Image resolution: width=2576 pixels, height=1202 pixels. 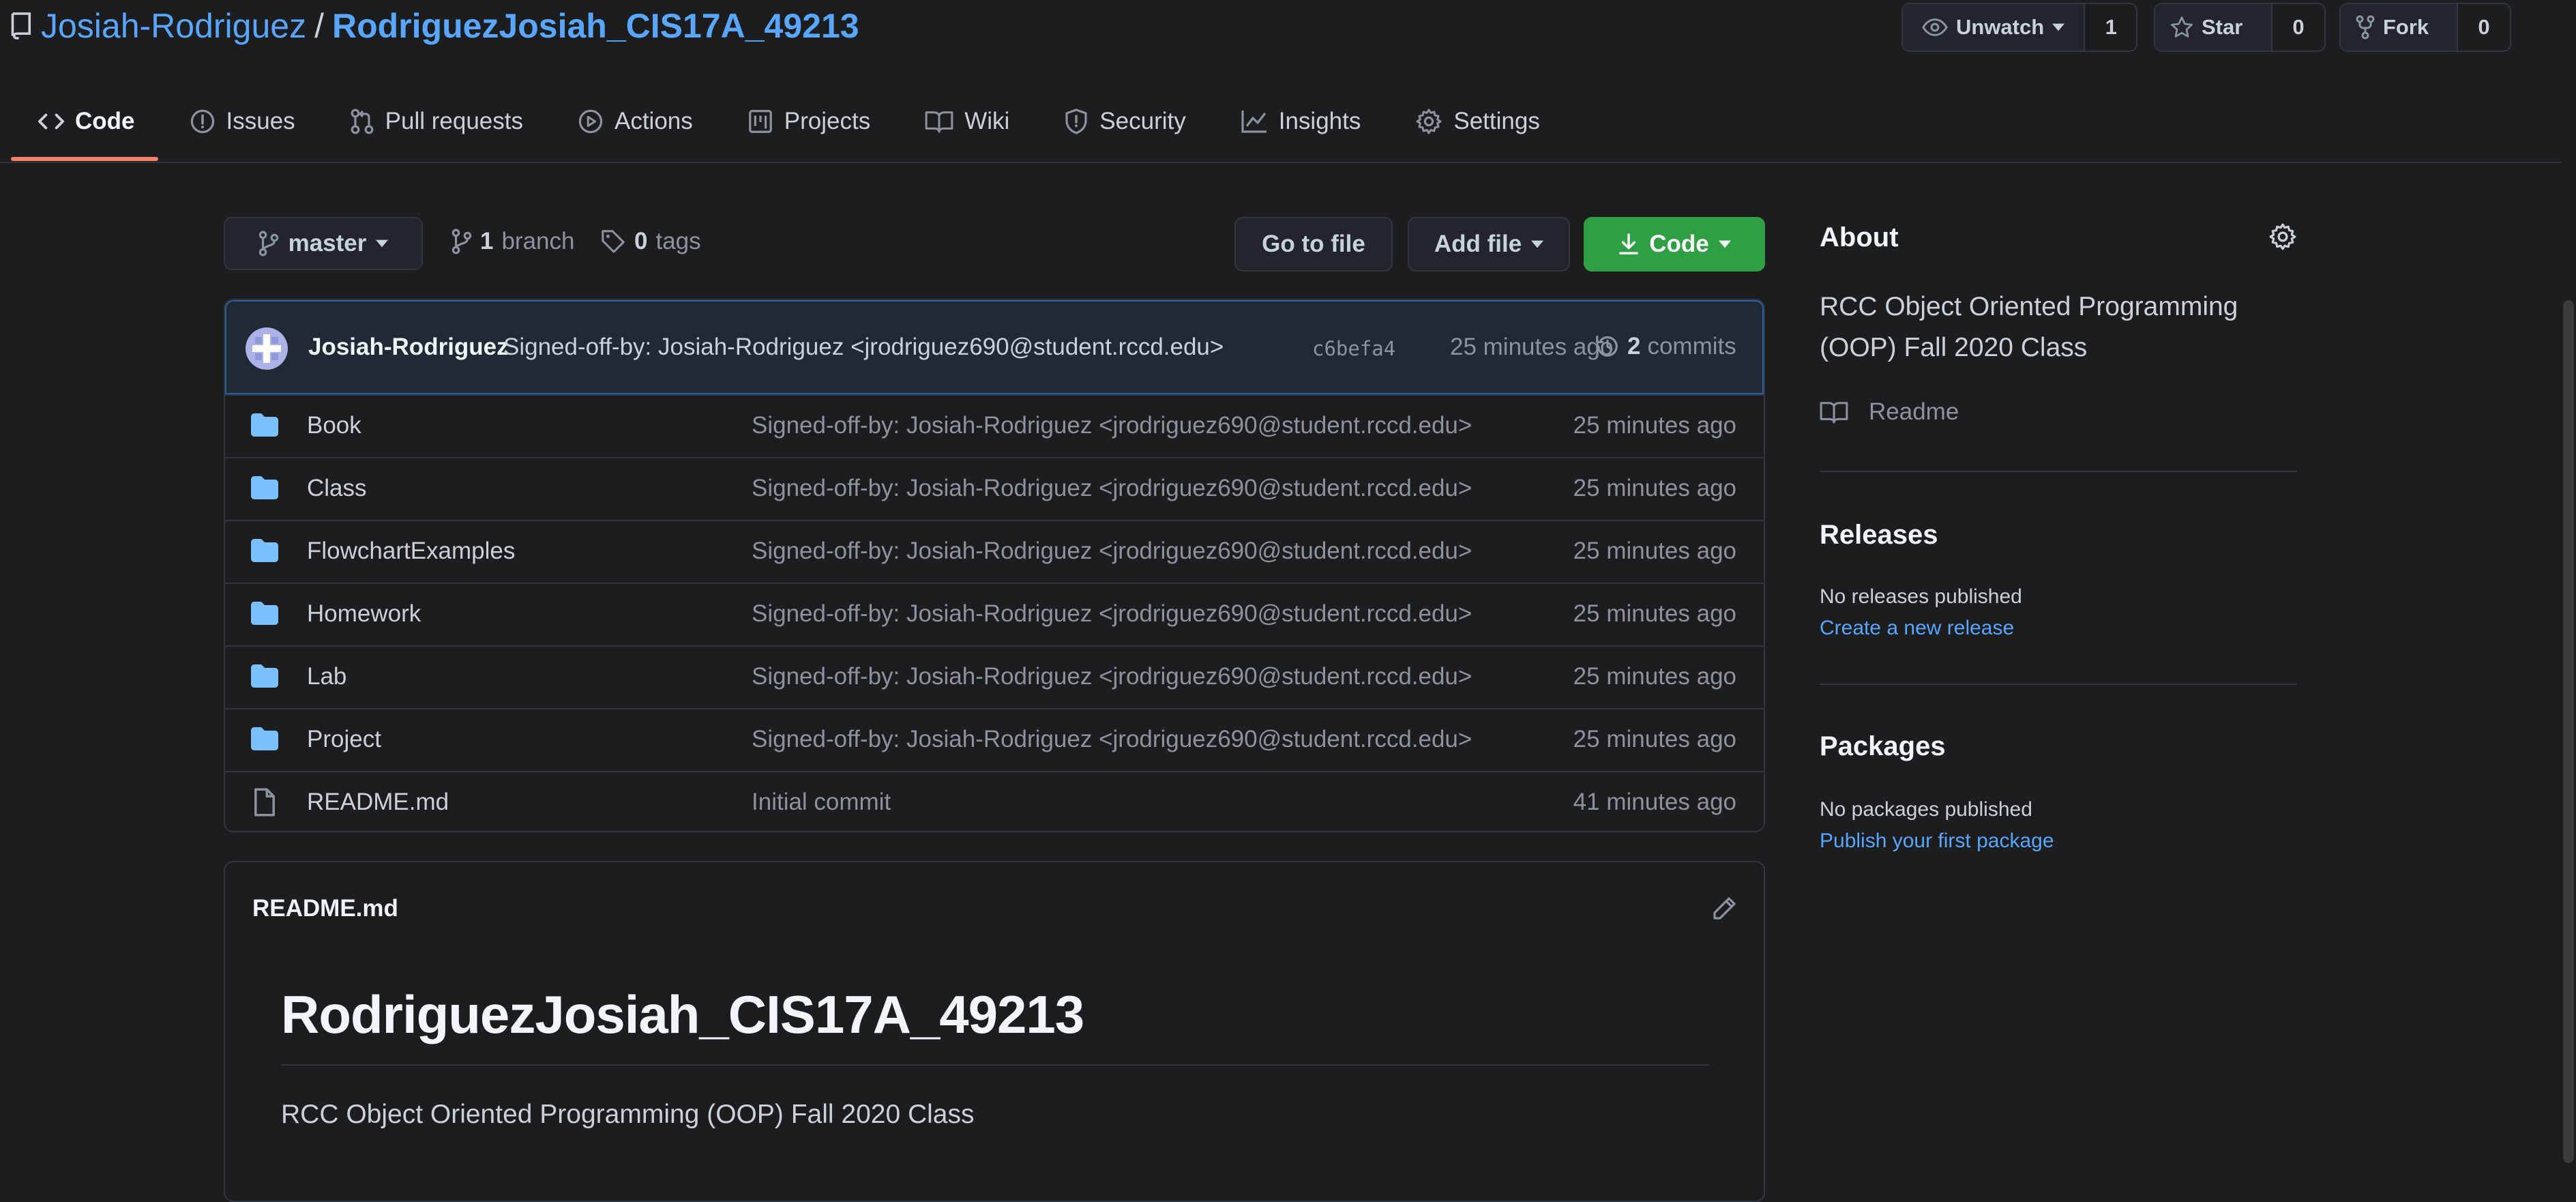 What do you see at coordinates (1634, 346) in the screenshot?
I see `commit-count: 2` at bounding box center [1634, 346].